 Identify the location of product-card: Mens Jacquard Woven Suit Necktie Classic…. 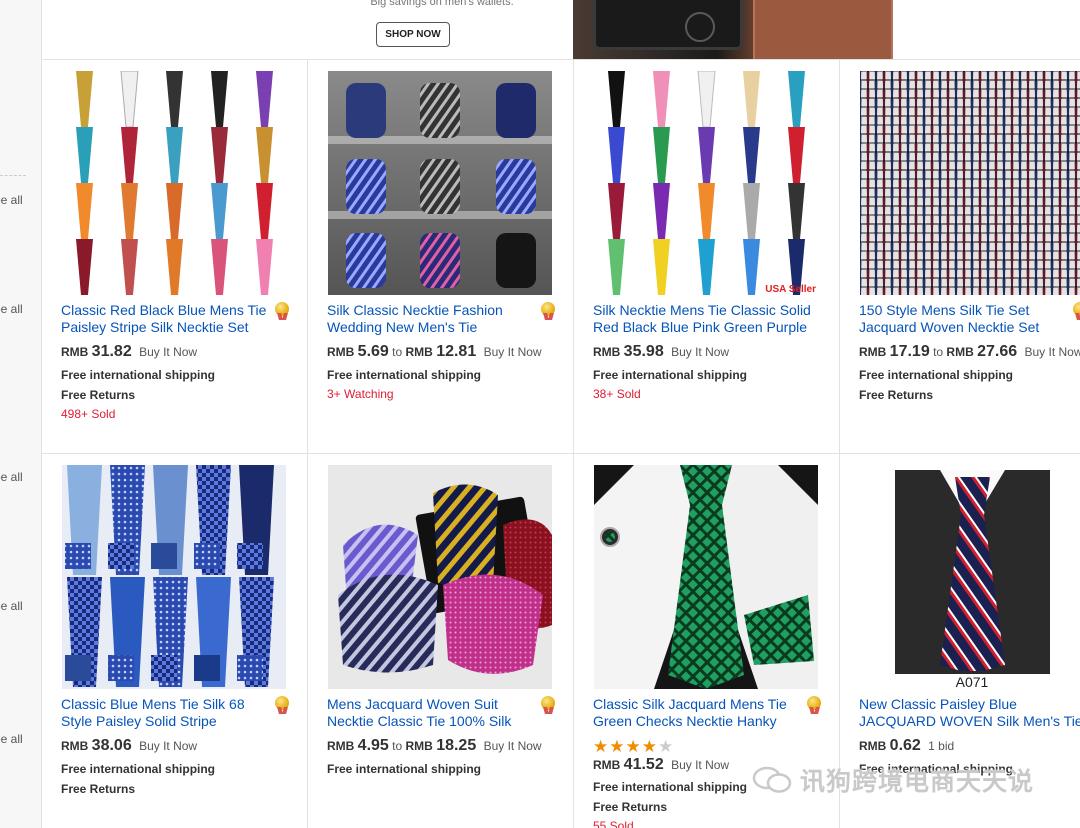
(441, 641).